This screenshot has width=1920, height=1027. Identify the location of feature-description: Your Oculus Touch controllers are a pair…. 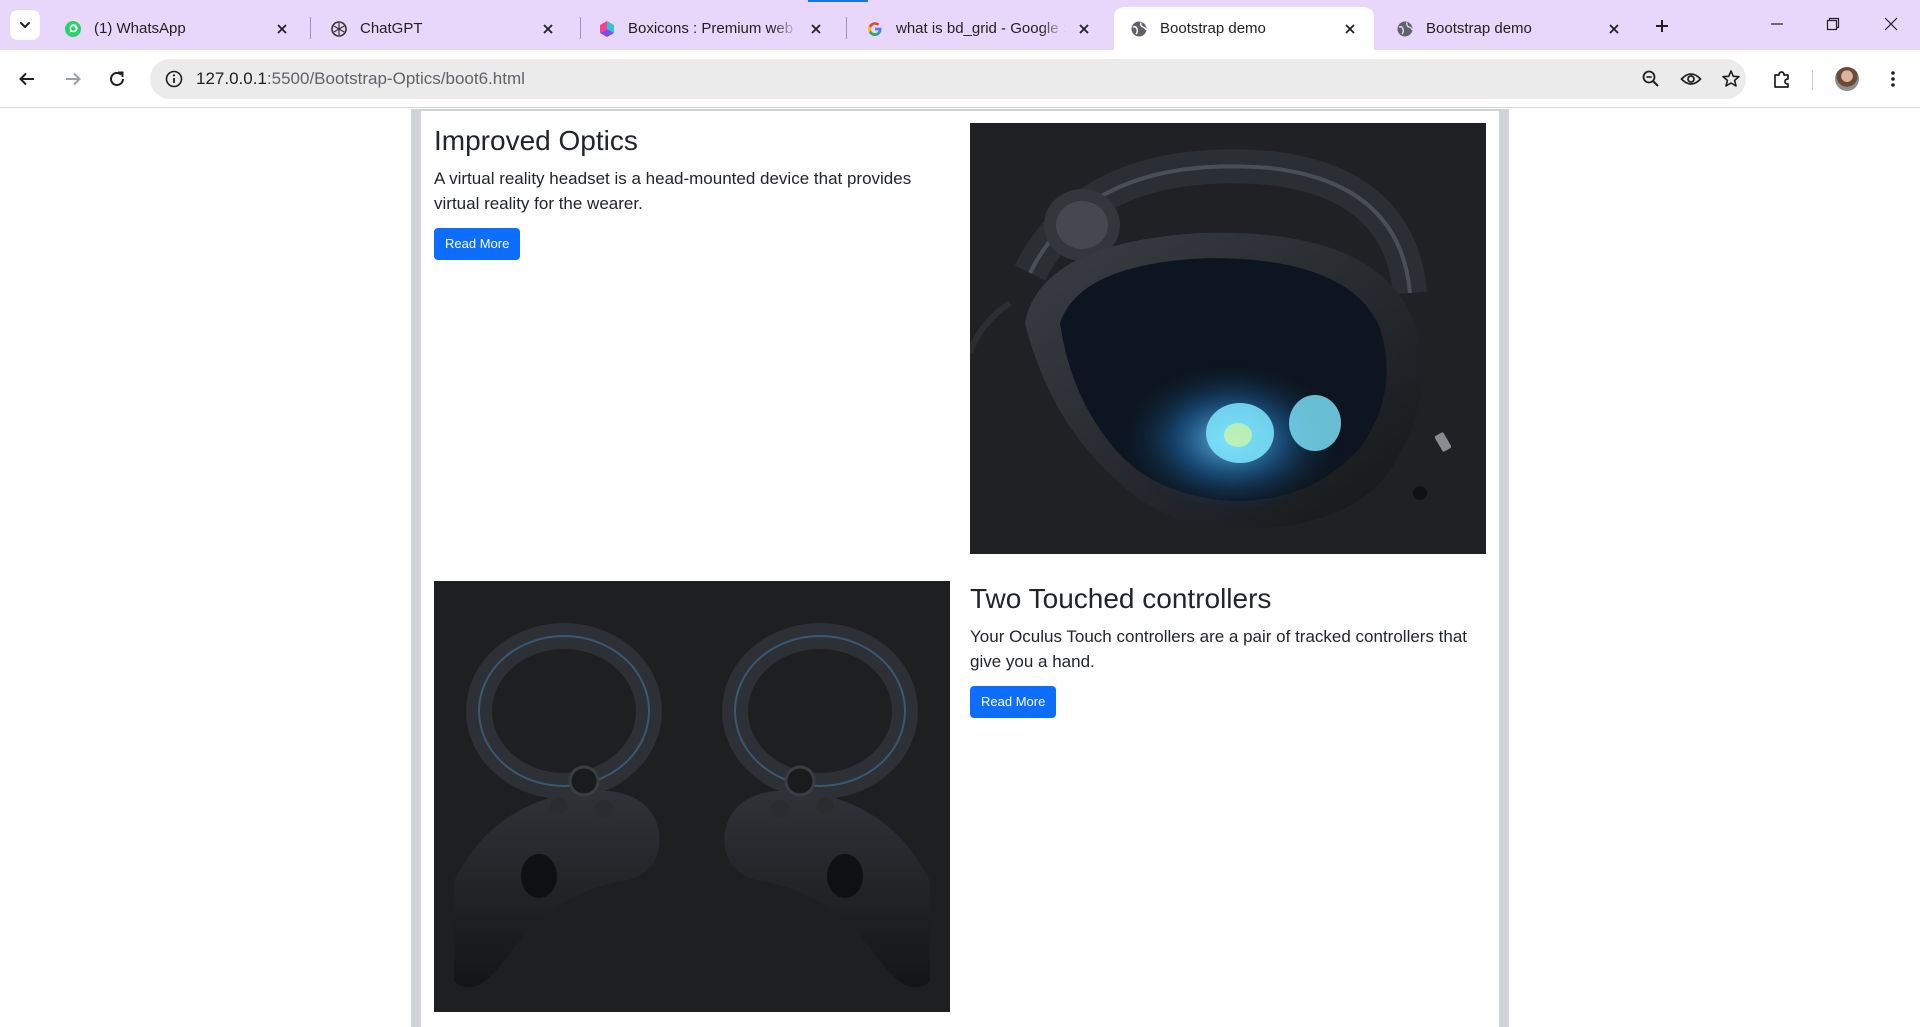
(1219, 648).